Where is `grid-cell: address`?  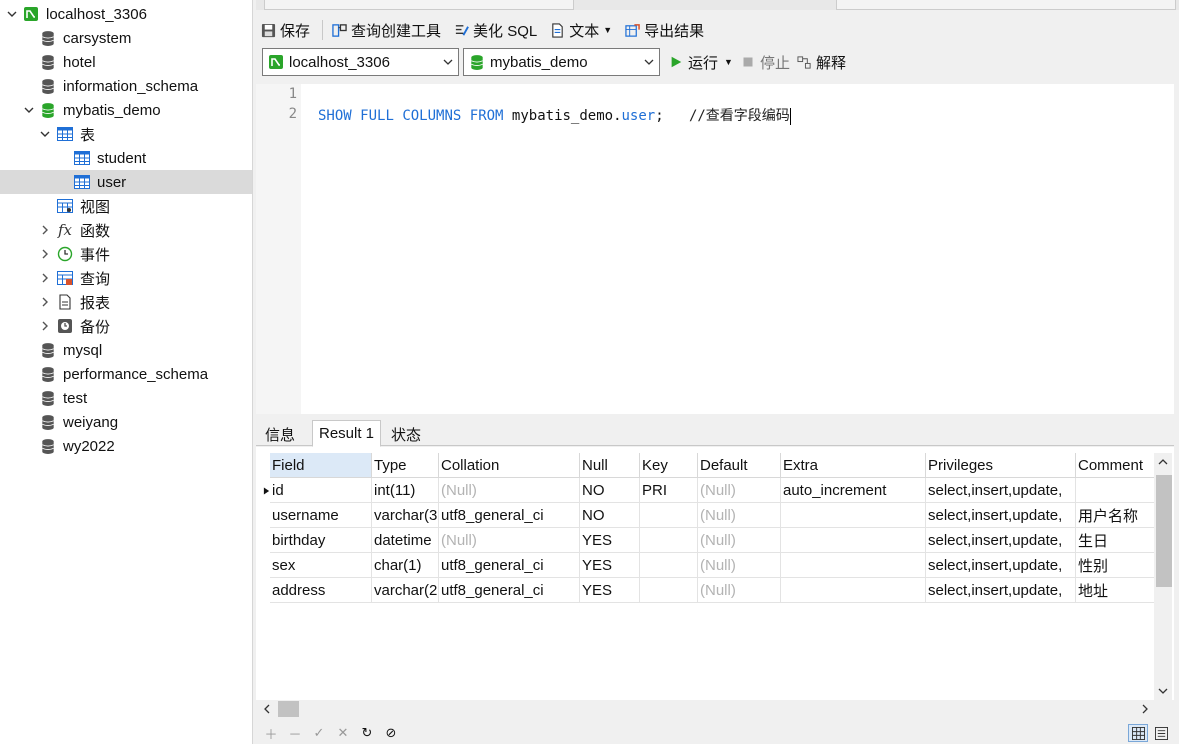
grid-cell: address is located at coordinates (321, 590).